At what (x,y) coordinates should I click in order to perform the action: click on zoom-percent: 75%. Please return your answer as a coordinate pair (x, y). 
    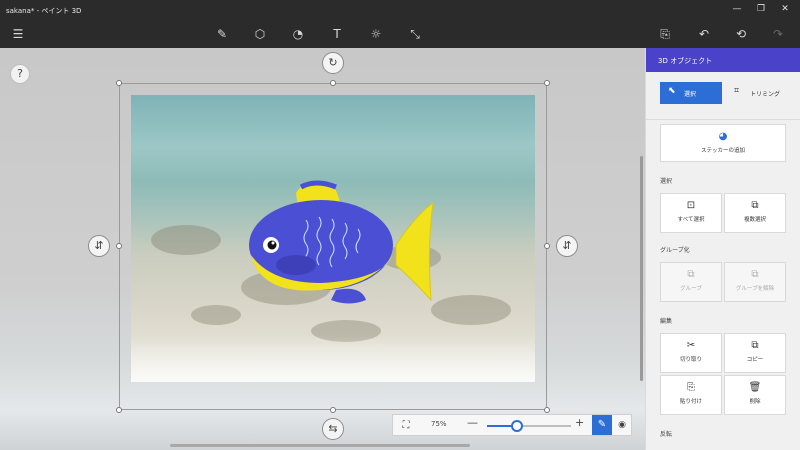
    Looking at the image, I should click on (439, 424).